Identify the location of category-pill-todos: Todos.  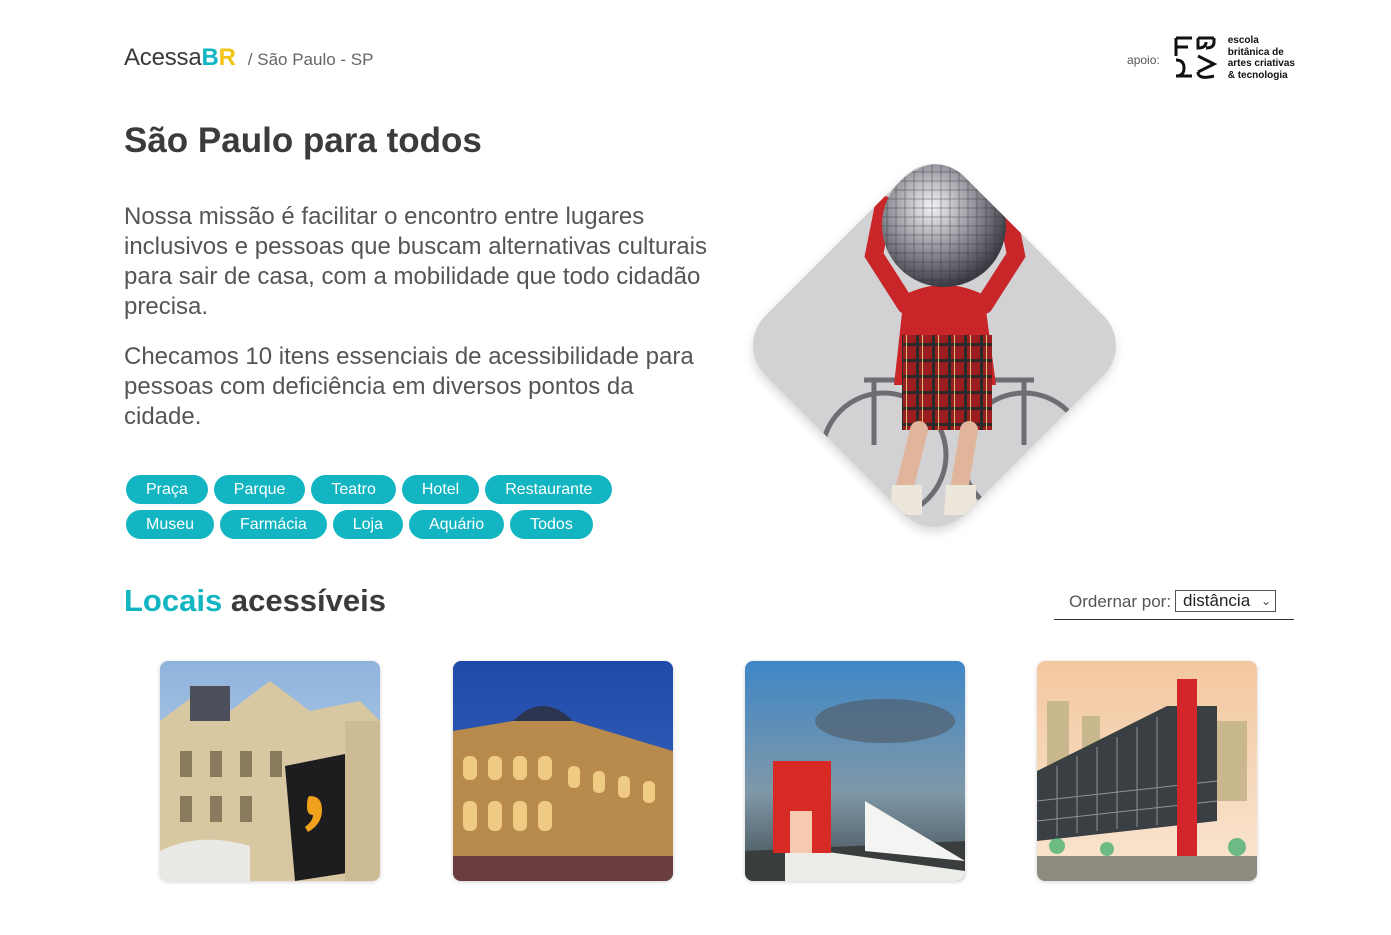
(551, 524).